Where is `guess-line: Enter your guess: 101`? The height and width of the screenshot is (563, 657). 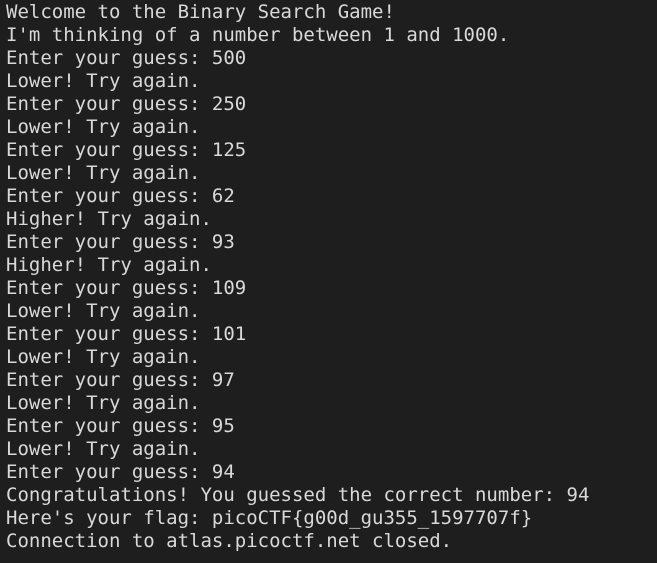 guess-line: Enter your guess: 101 is located at coordinates (126, 334).